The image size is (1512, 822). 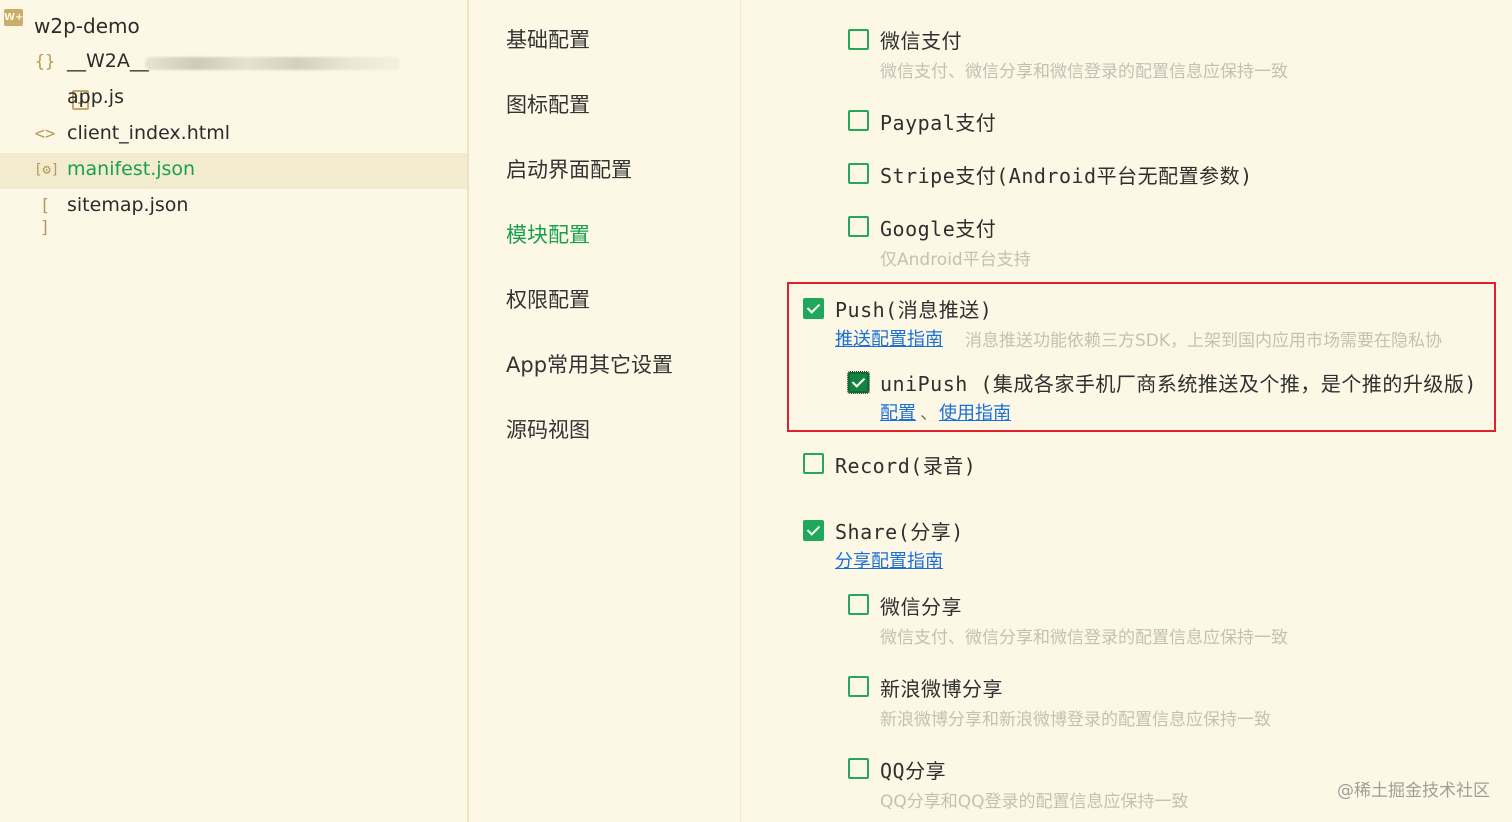 What do you see at coordinates (548, 39) in the screenshot?
I see `nav-basic-config: 基础配置` at bounding box center [548, 39].